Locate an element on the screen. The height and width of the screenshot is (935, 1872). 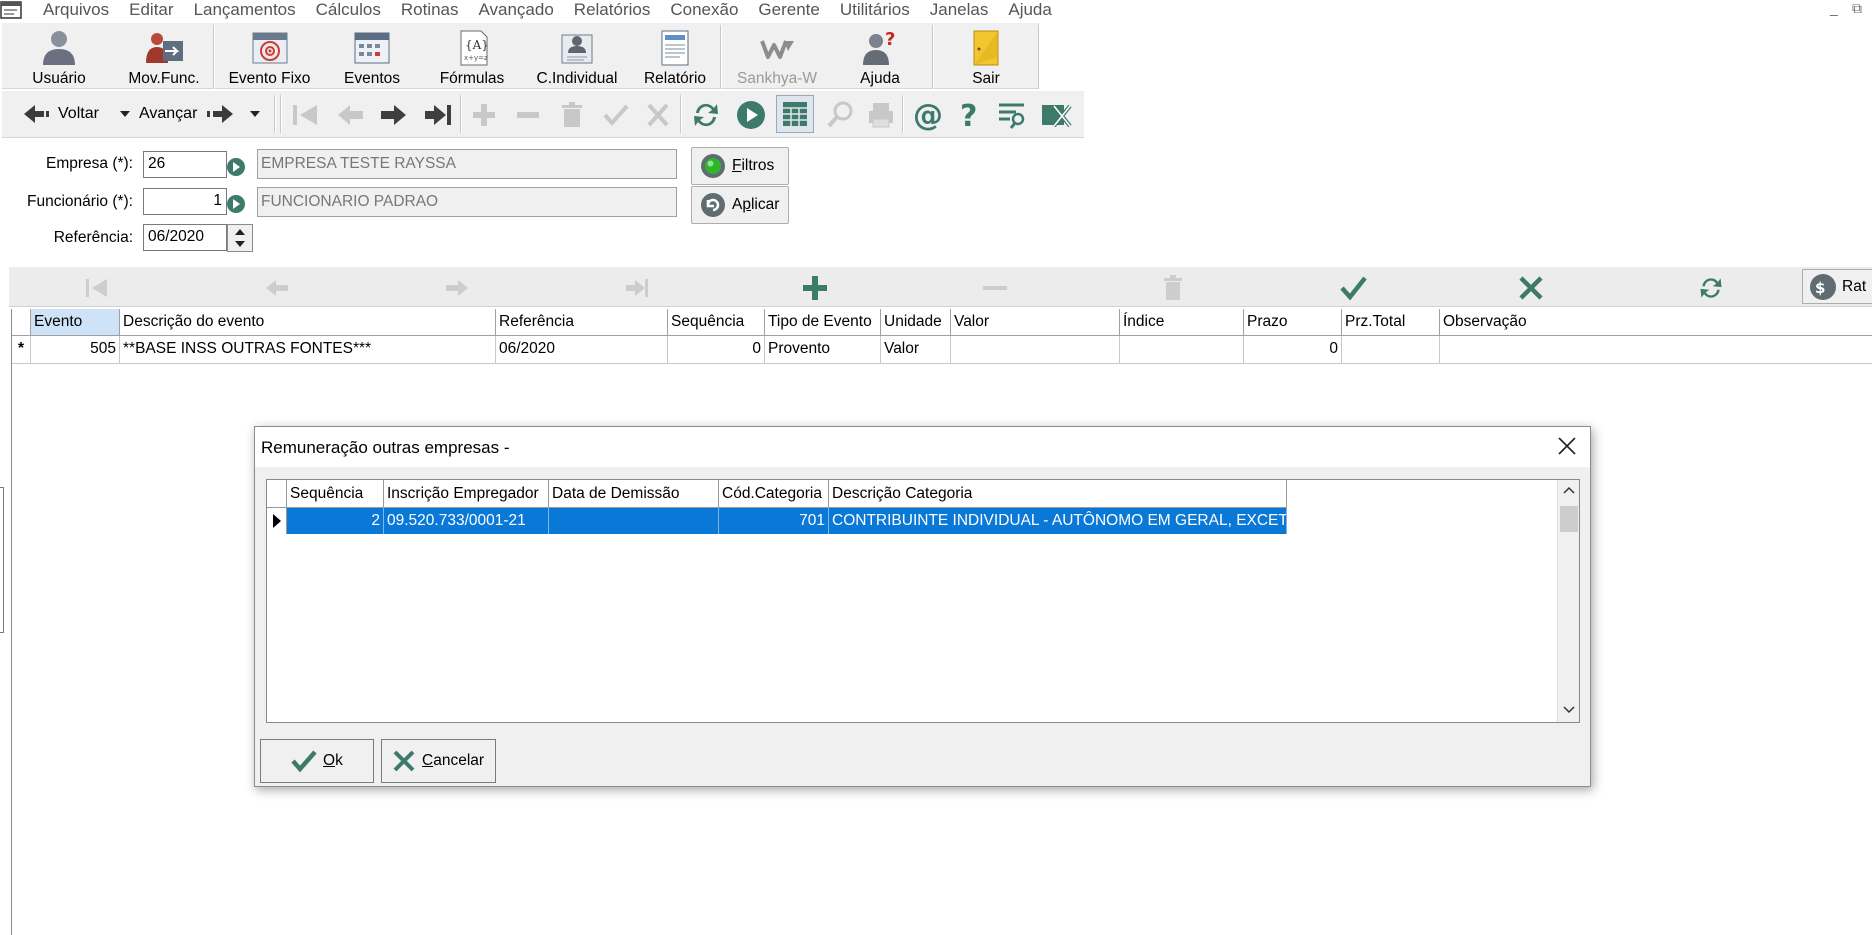
menu-relatorios: Relatórios is located at coordinates (612, 10).